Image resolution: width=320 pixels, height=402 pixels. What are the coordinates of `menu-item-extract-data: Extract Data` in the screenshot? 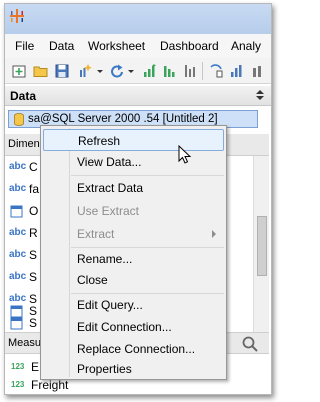 It's located at (133, 188).